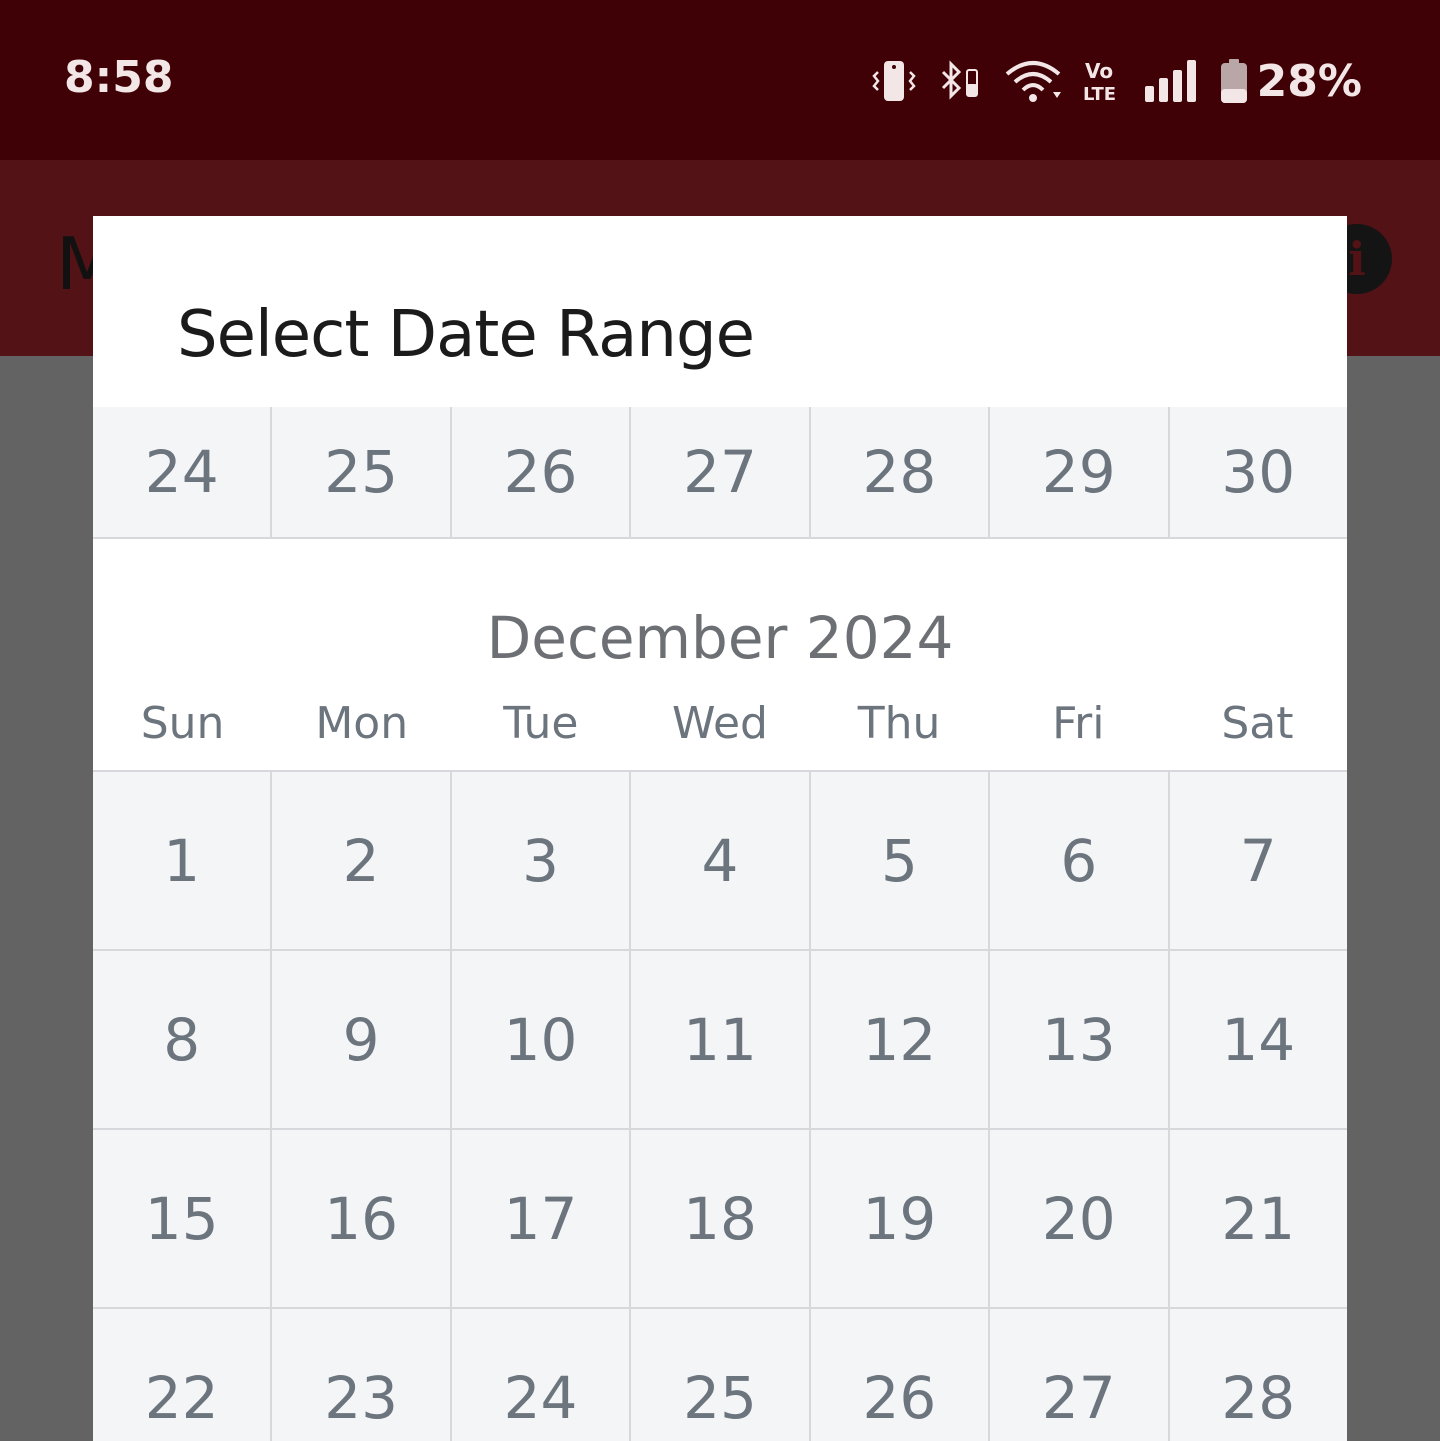  What do you see at coordinates (959, 80) in the screenshot?
I see `bluetooth-icon` at bounding box center [959, 80].